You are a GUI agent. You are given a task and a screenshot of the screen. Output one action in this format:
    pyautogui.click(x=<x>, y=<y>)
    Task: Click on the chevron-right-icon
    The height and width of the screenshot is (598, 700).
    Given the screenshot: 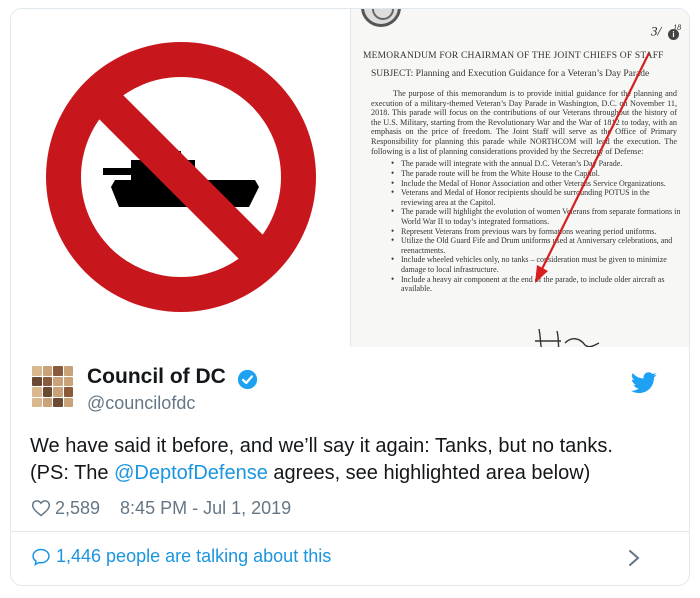 What is the action you would take?
    pyautogui.click(x=634, y=558)
    